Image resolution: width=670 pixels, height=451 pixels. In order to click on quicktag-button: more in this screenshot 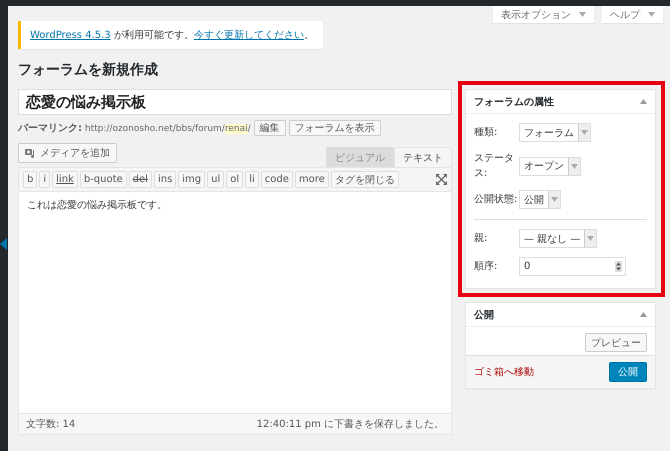, I will do `click(311, 179)`.